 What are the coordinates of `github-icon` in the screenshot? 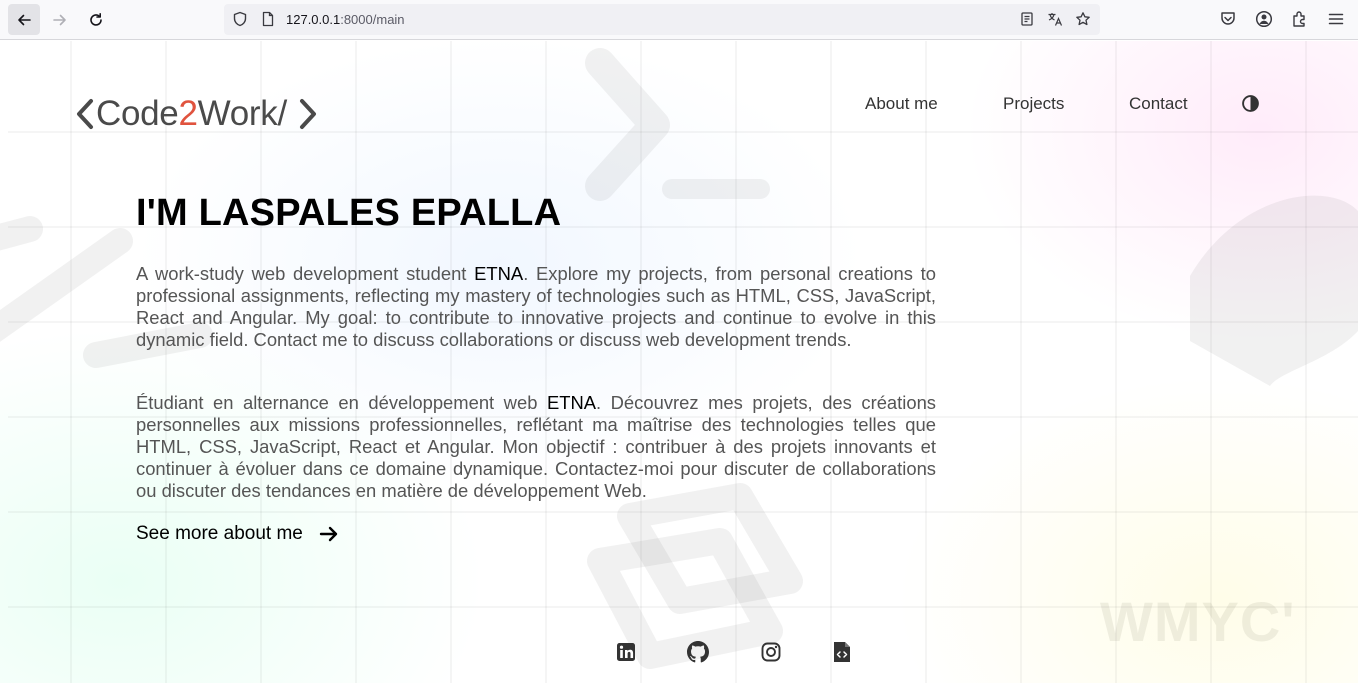 It's located at (698, 652).